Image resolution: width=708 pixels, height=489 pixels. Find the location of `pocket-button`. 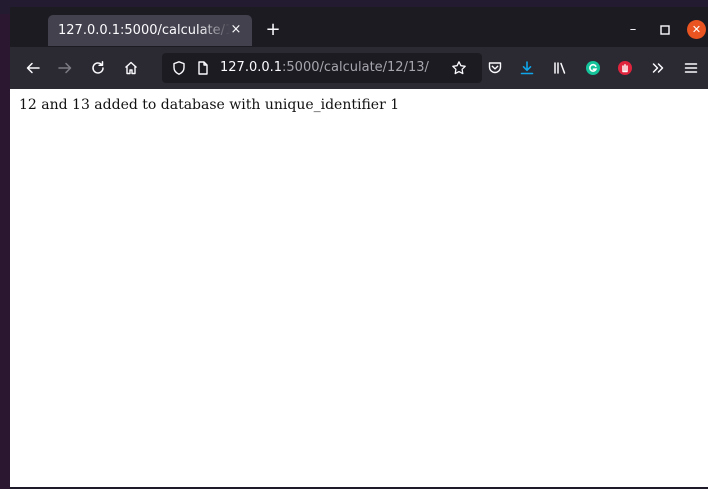

pocket-button is located at coordinates (495, 68).